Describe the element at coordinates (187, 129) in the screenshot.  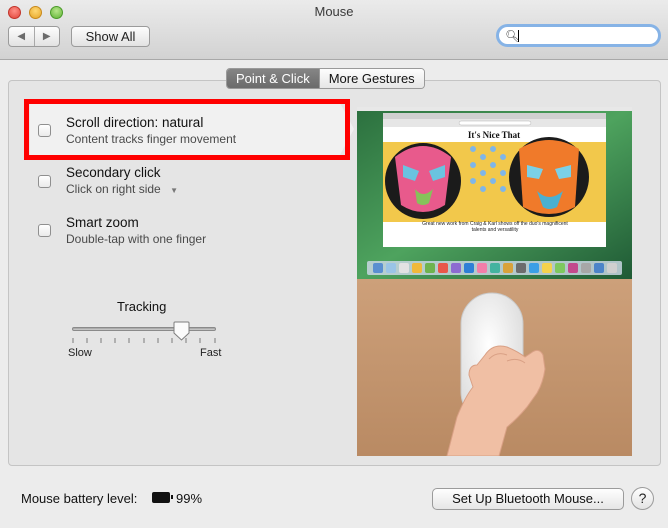
I see `highlight-annotation` at that location.